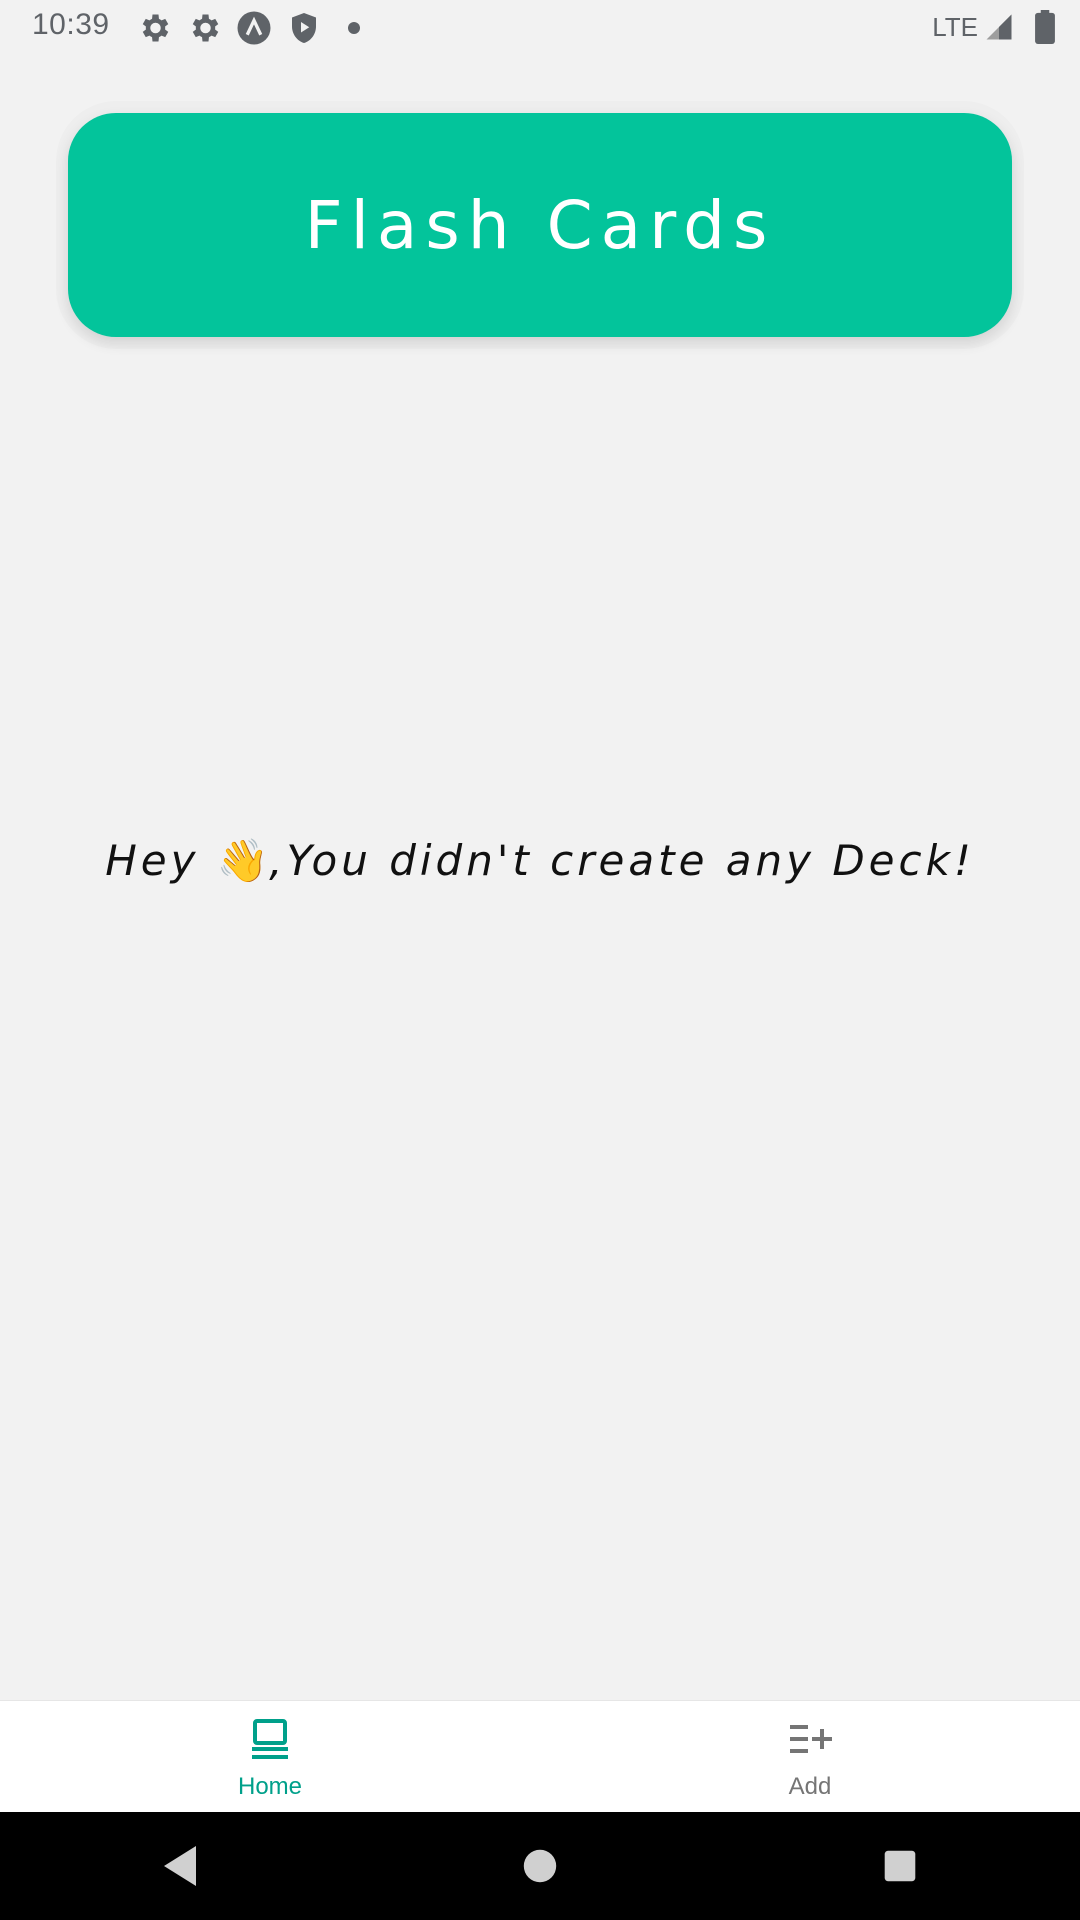  I want to click on playlist-add-icon, so click(811, 1739).